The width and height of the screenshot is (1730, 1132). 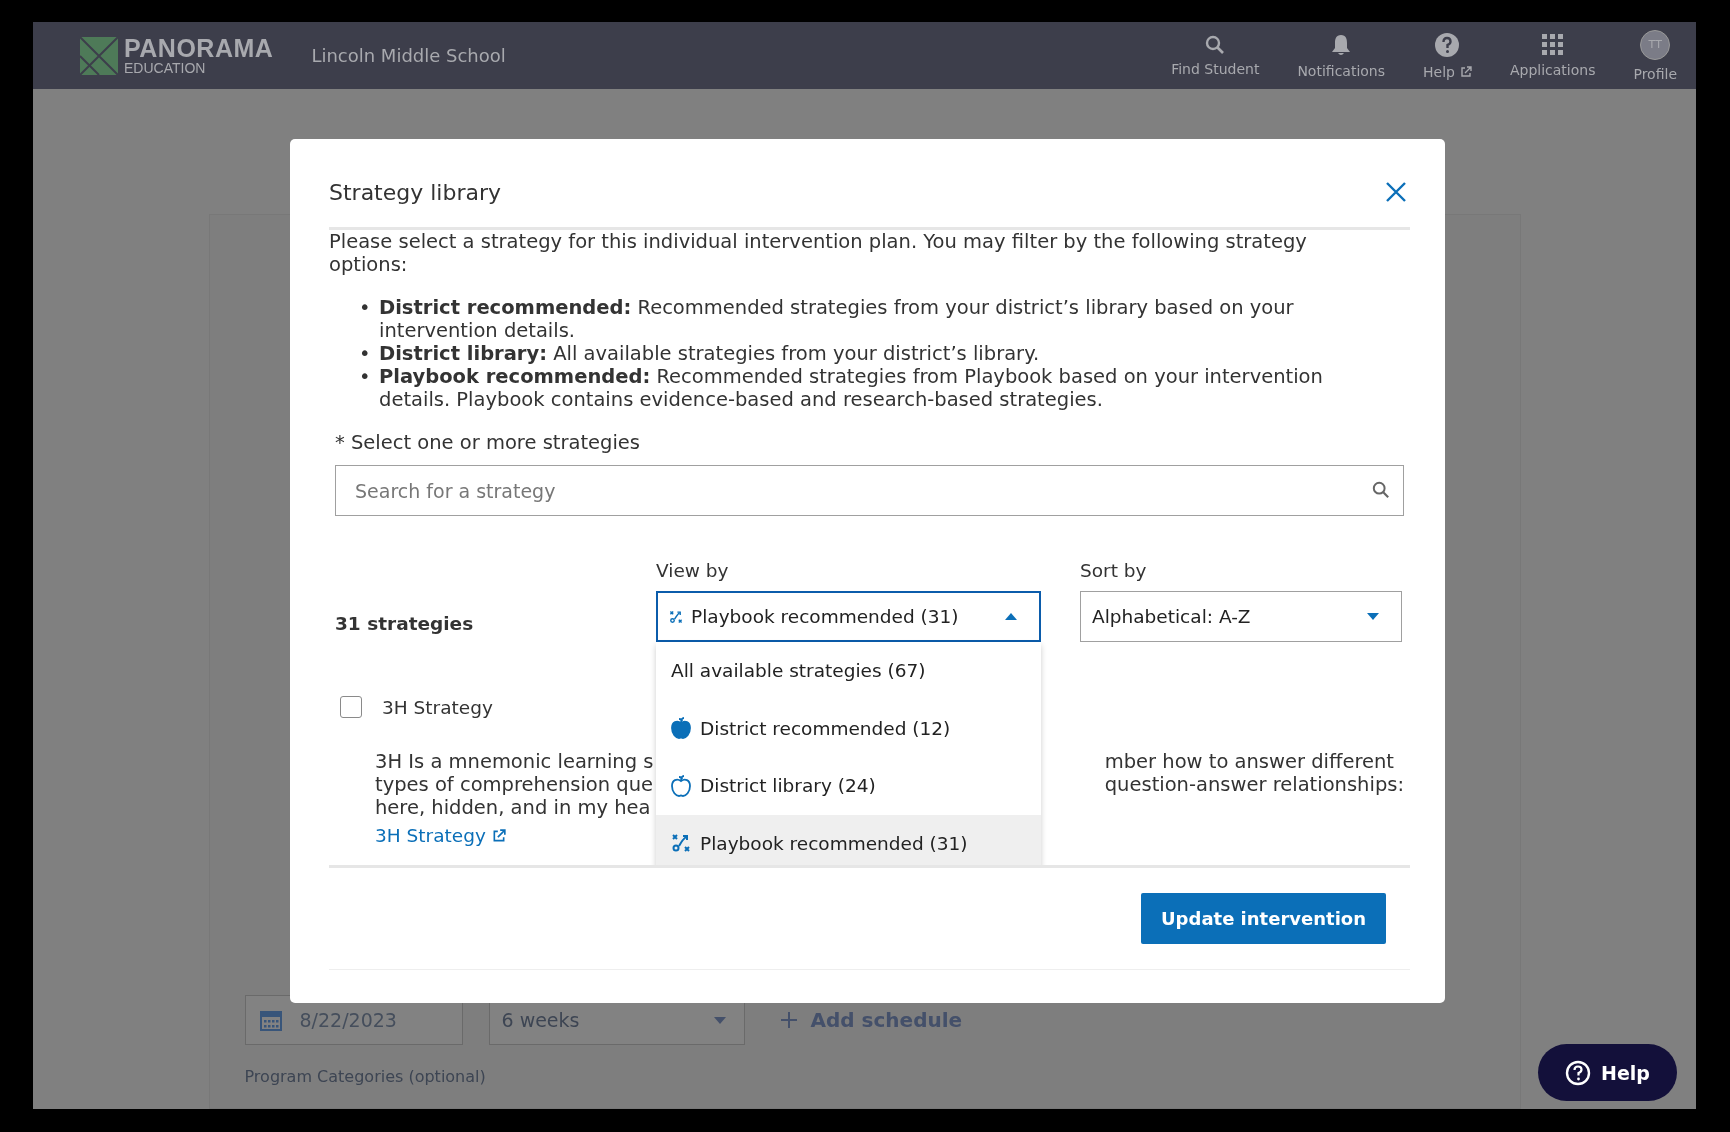 What do you see at coordinates (709, 353) in the screenshot?
I see `option-description: District library: All available strategies from your district’s library.` at bounding box center [709, 353].